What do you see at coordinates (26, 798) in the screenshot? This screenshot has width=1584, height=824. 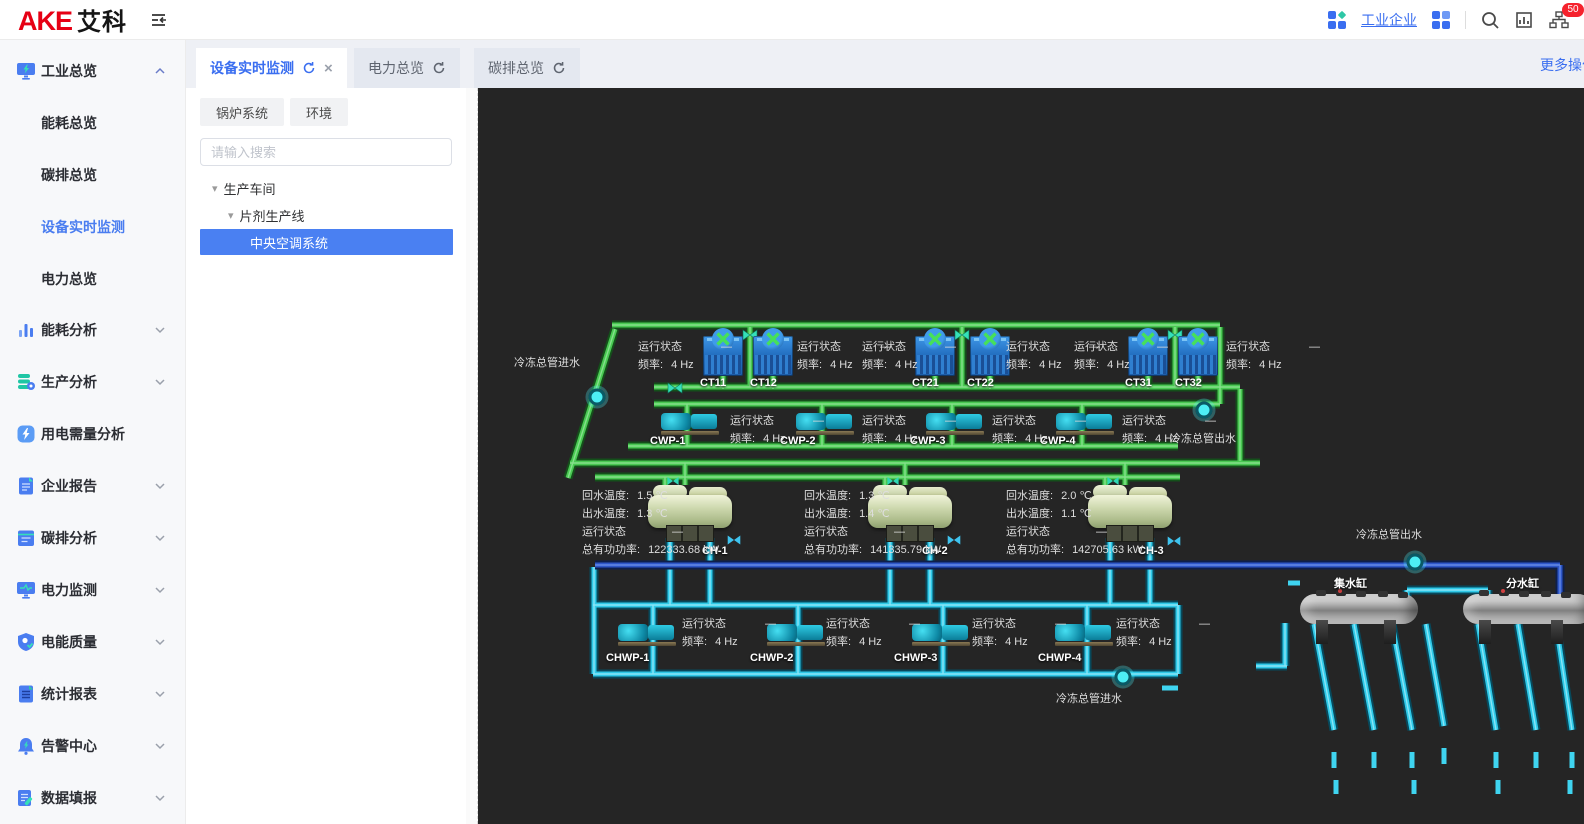 I see `doc-pencil-icon` at bounding box center [26, 798].